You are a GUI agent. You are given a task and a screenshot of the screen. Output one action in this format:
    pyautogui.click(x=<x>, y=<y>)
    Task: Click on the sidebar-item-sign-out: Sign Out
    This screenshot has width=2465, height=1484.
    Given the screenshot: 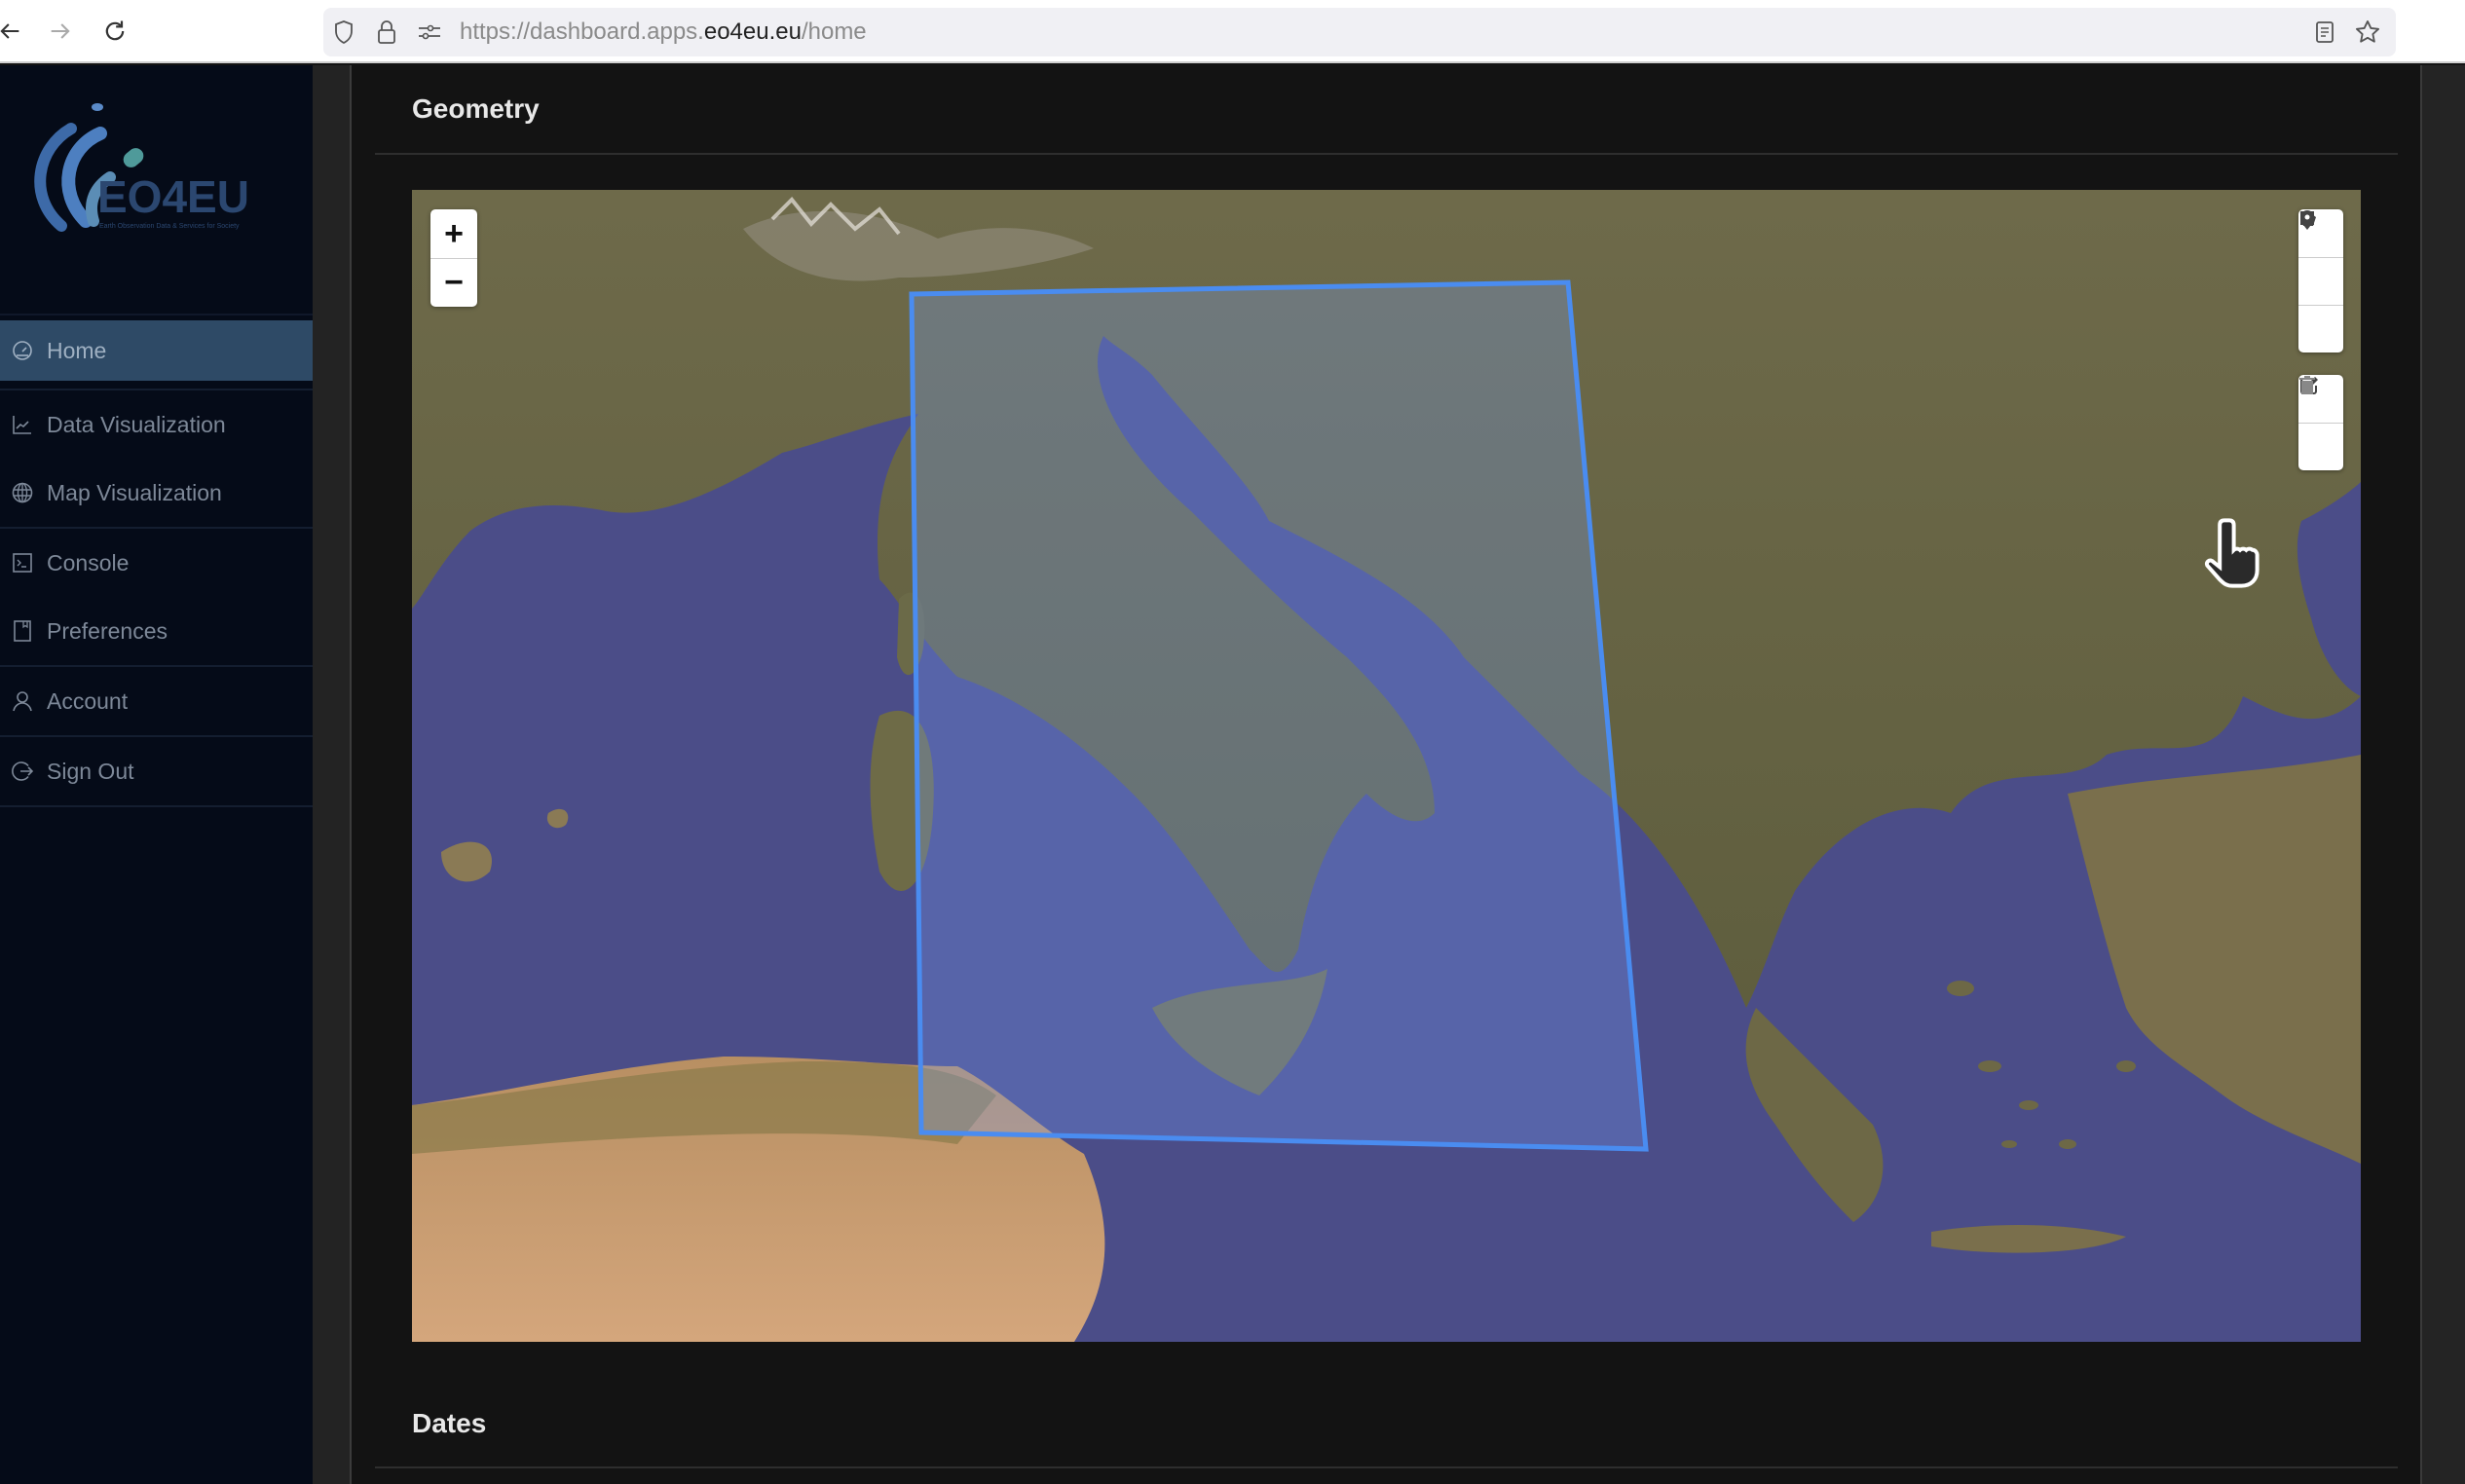 What is the action you would take?
    pyautogui.click(x=156, y=771)
    